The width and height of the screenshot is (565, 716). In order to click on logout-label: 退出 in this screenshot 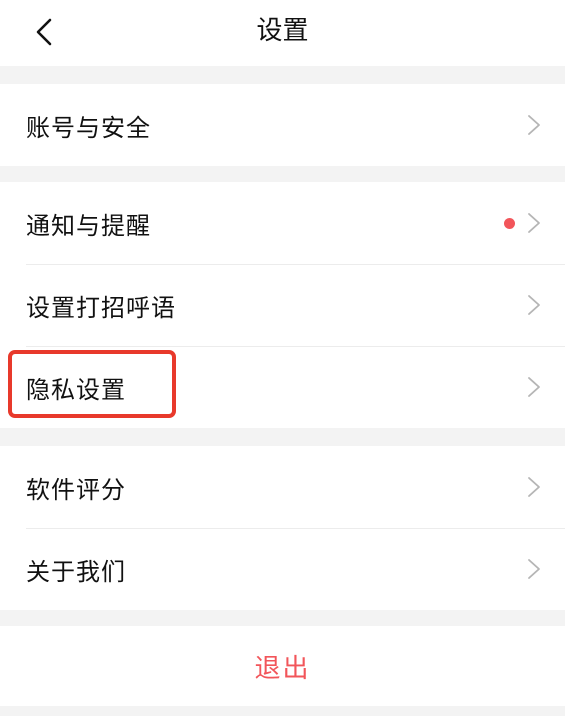, I will do `click(282, 668)`.